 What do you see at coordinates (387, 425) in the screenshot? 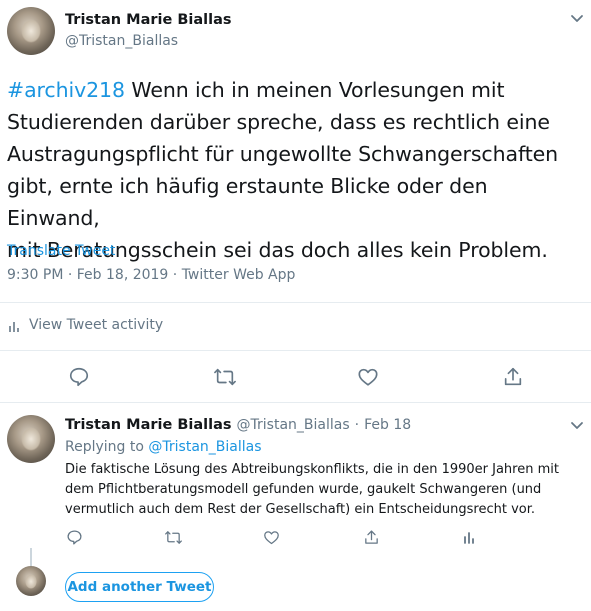
I see `reply-date: Feb 18` at bounding box center [387, 425].